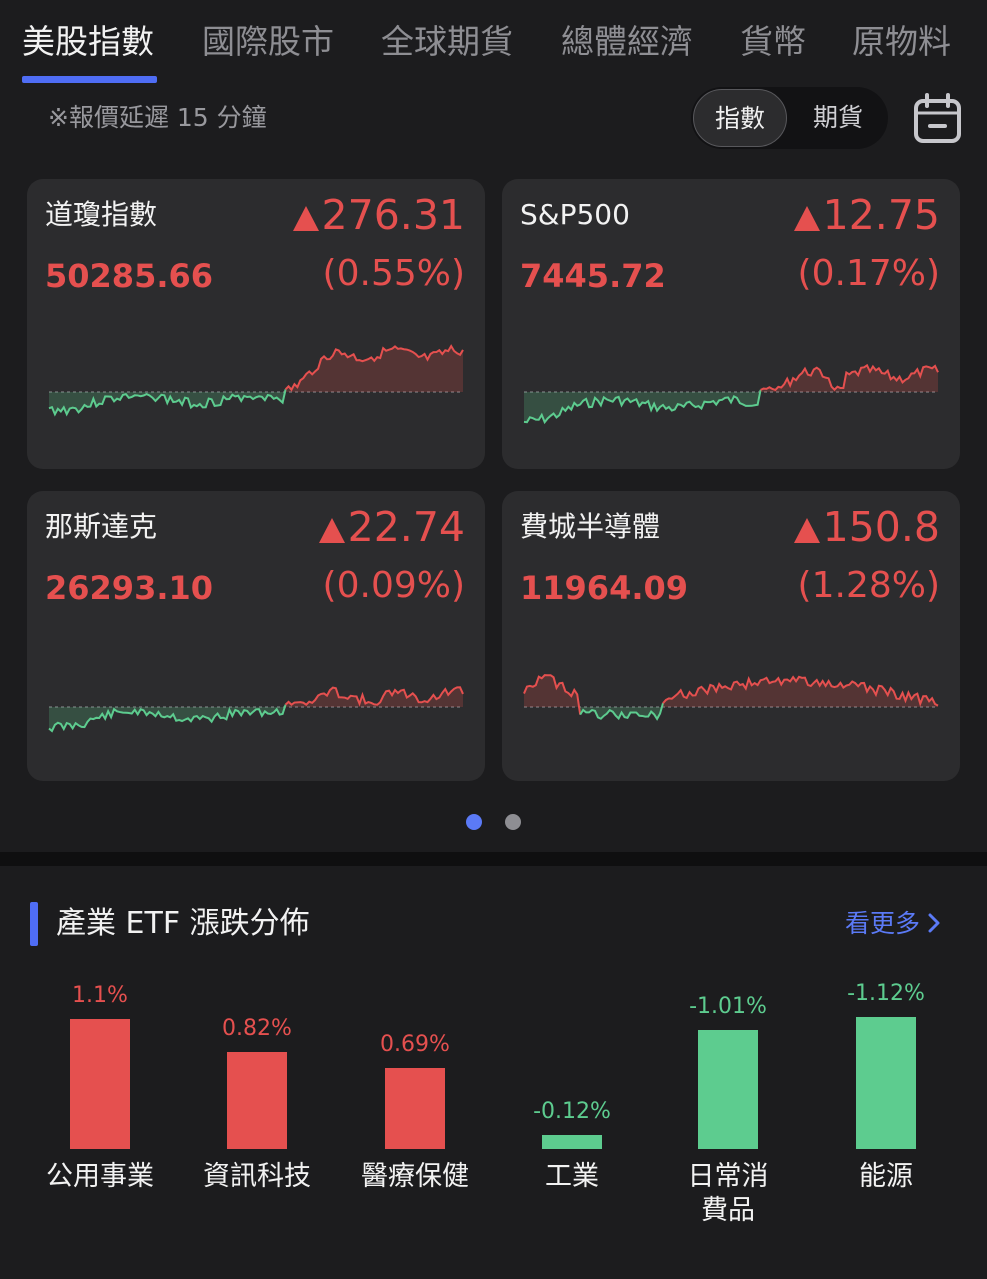 This screenshot has width=987, height=1279. I want to click on chevron-right-icon, so click(934, 925).